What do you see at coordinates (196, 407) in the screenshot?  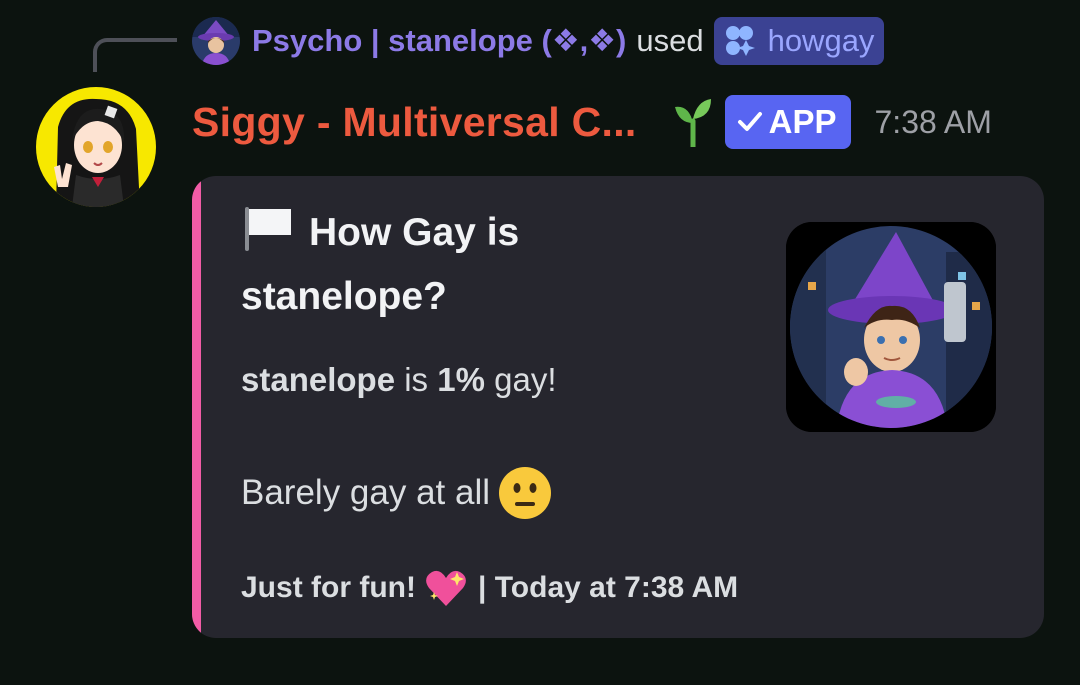 I see `embed-accent-bar` at bounding box center [196, 407].